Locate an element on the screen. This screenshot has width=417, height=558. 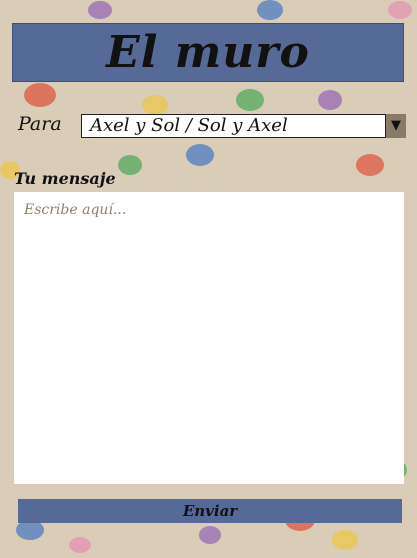
page-header: El muro is located at coordinates (208, 52).